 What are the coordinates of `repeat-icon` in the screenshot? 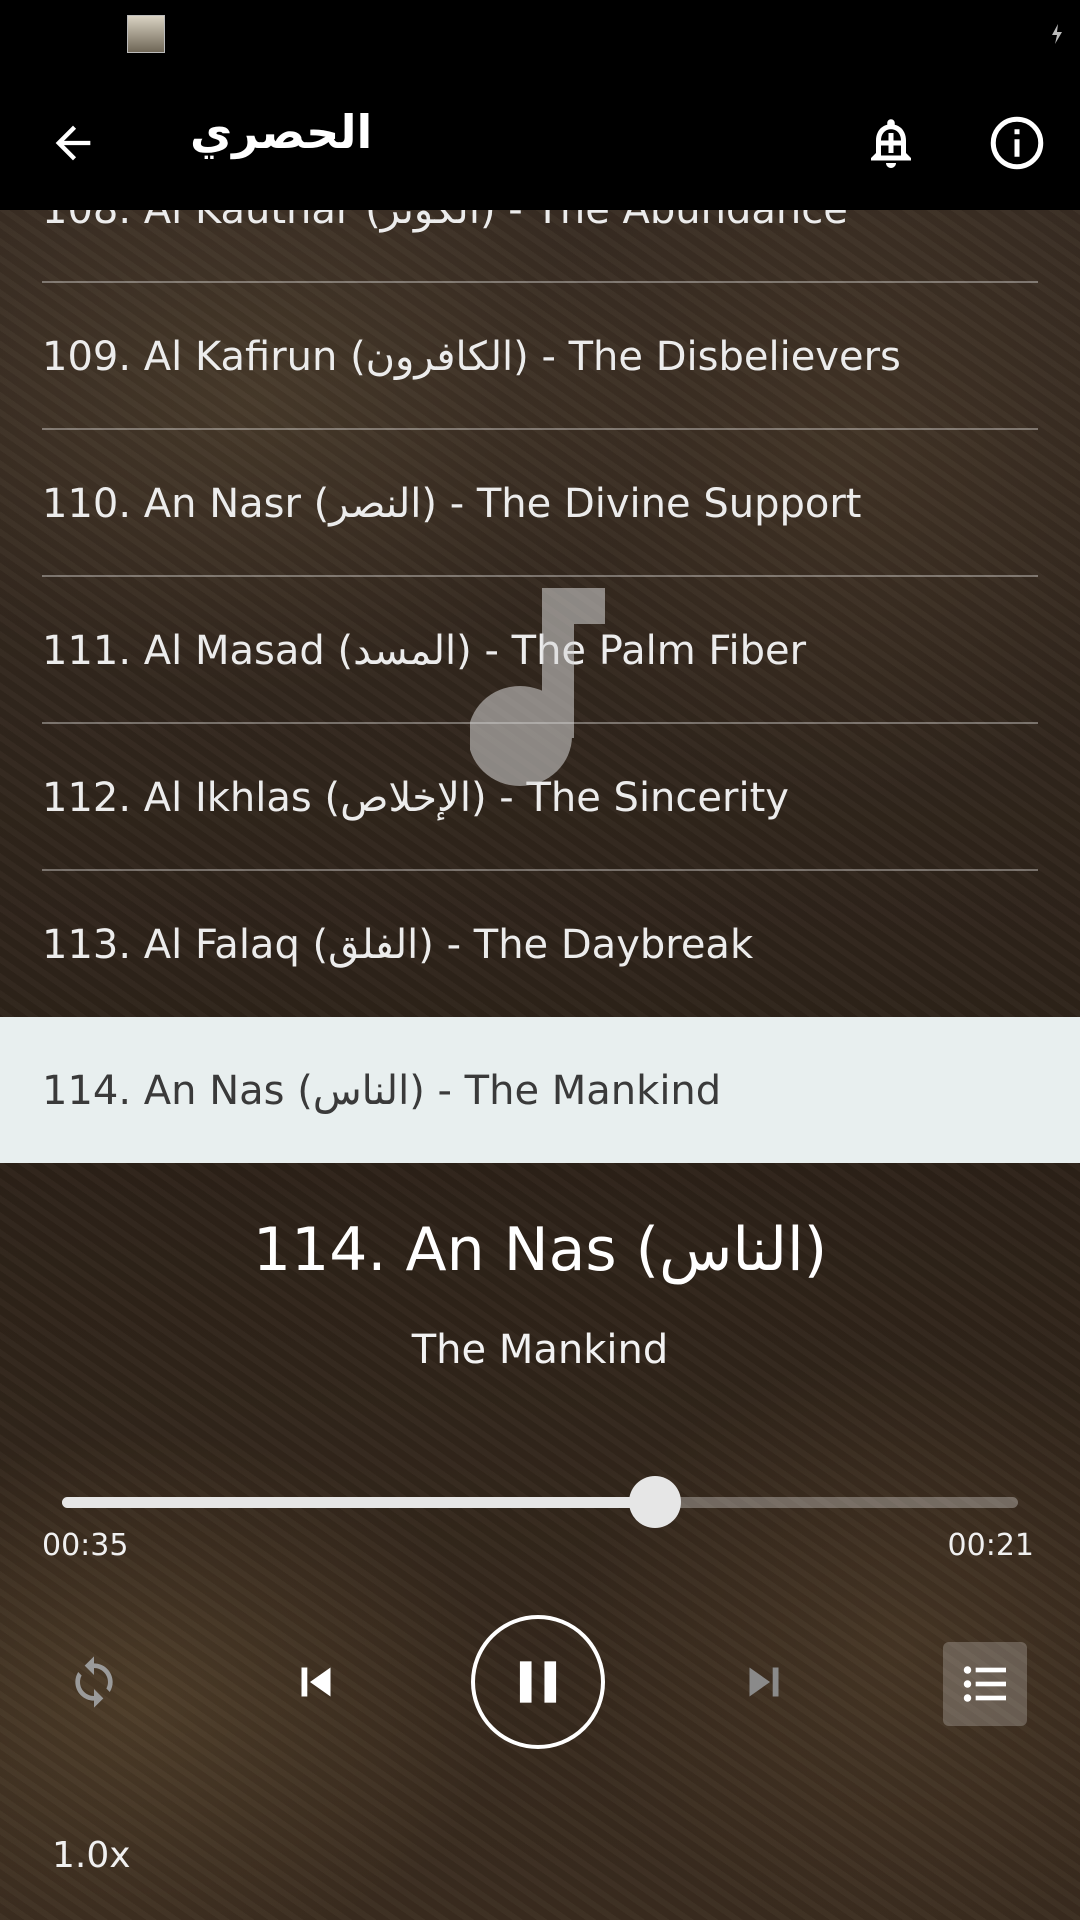 It's located at (94, 1682).